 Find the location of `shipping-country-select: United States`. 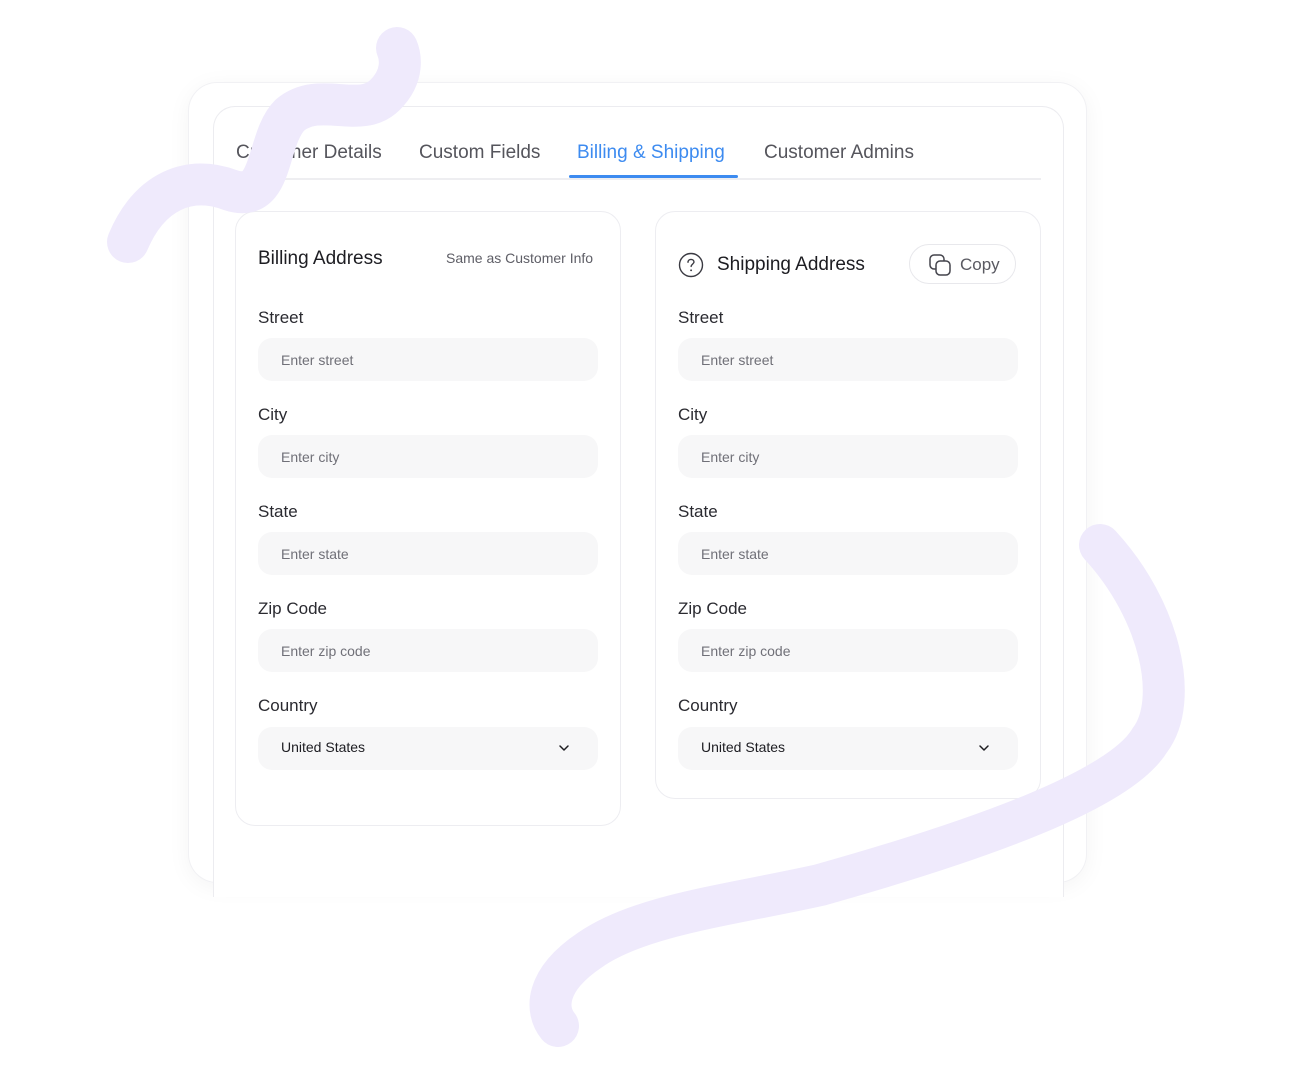

shipping-country-select: United States is located at coordinates (848, 748).